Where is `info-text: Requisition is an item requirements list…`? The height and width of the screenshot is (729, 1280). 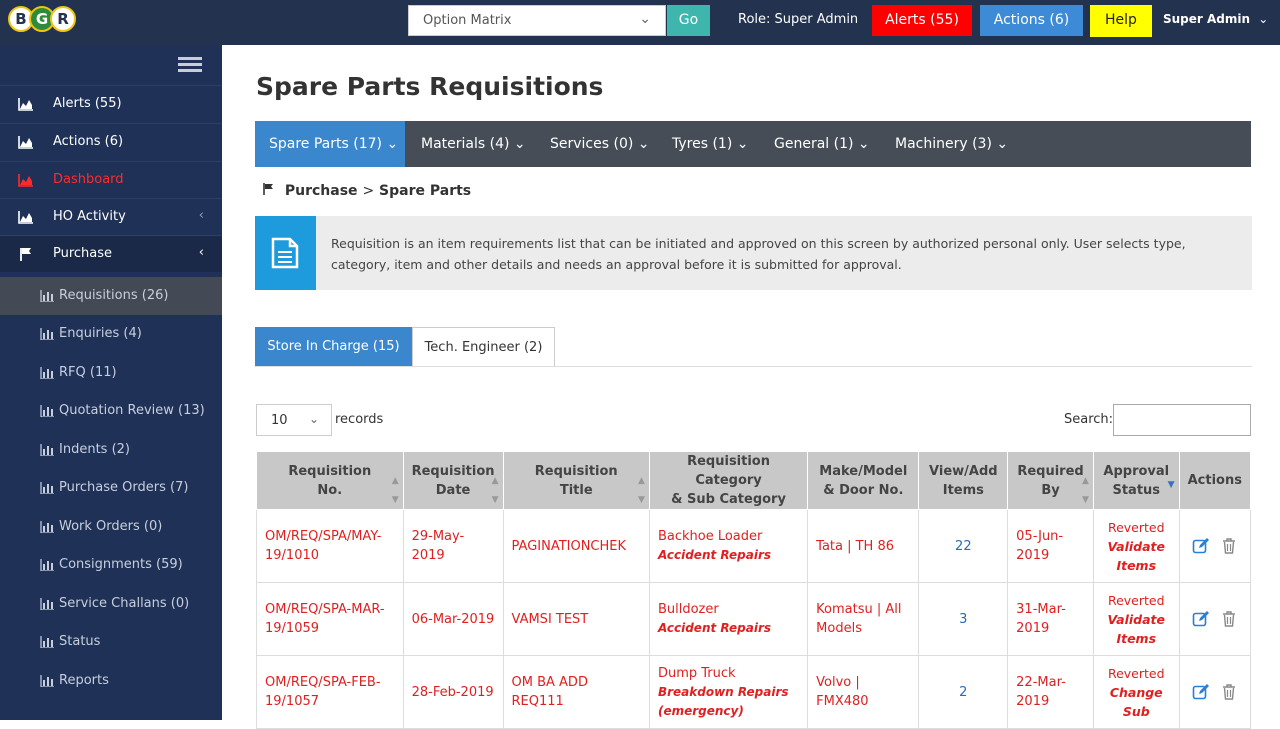 info-text: Requisition is an item requirements list… is located at coordinates (758, 254).